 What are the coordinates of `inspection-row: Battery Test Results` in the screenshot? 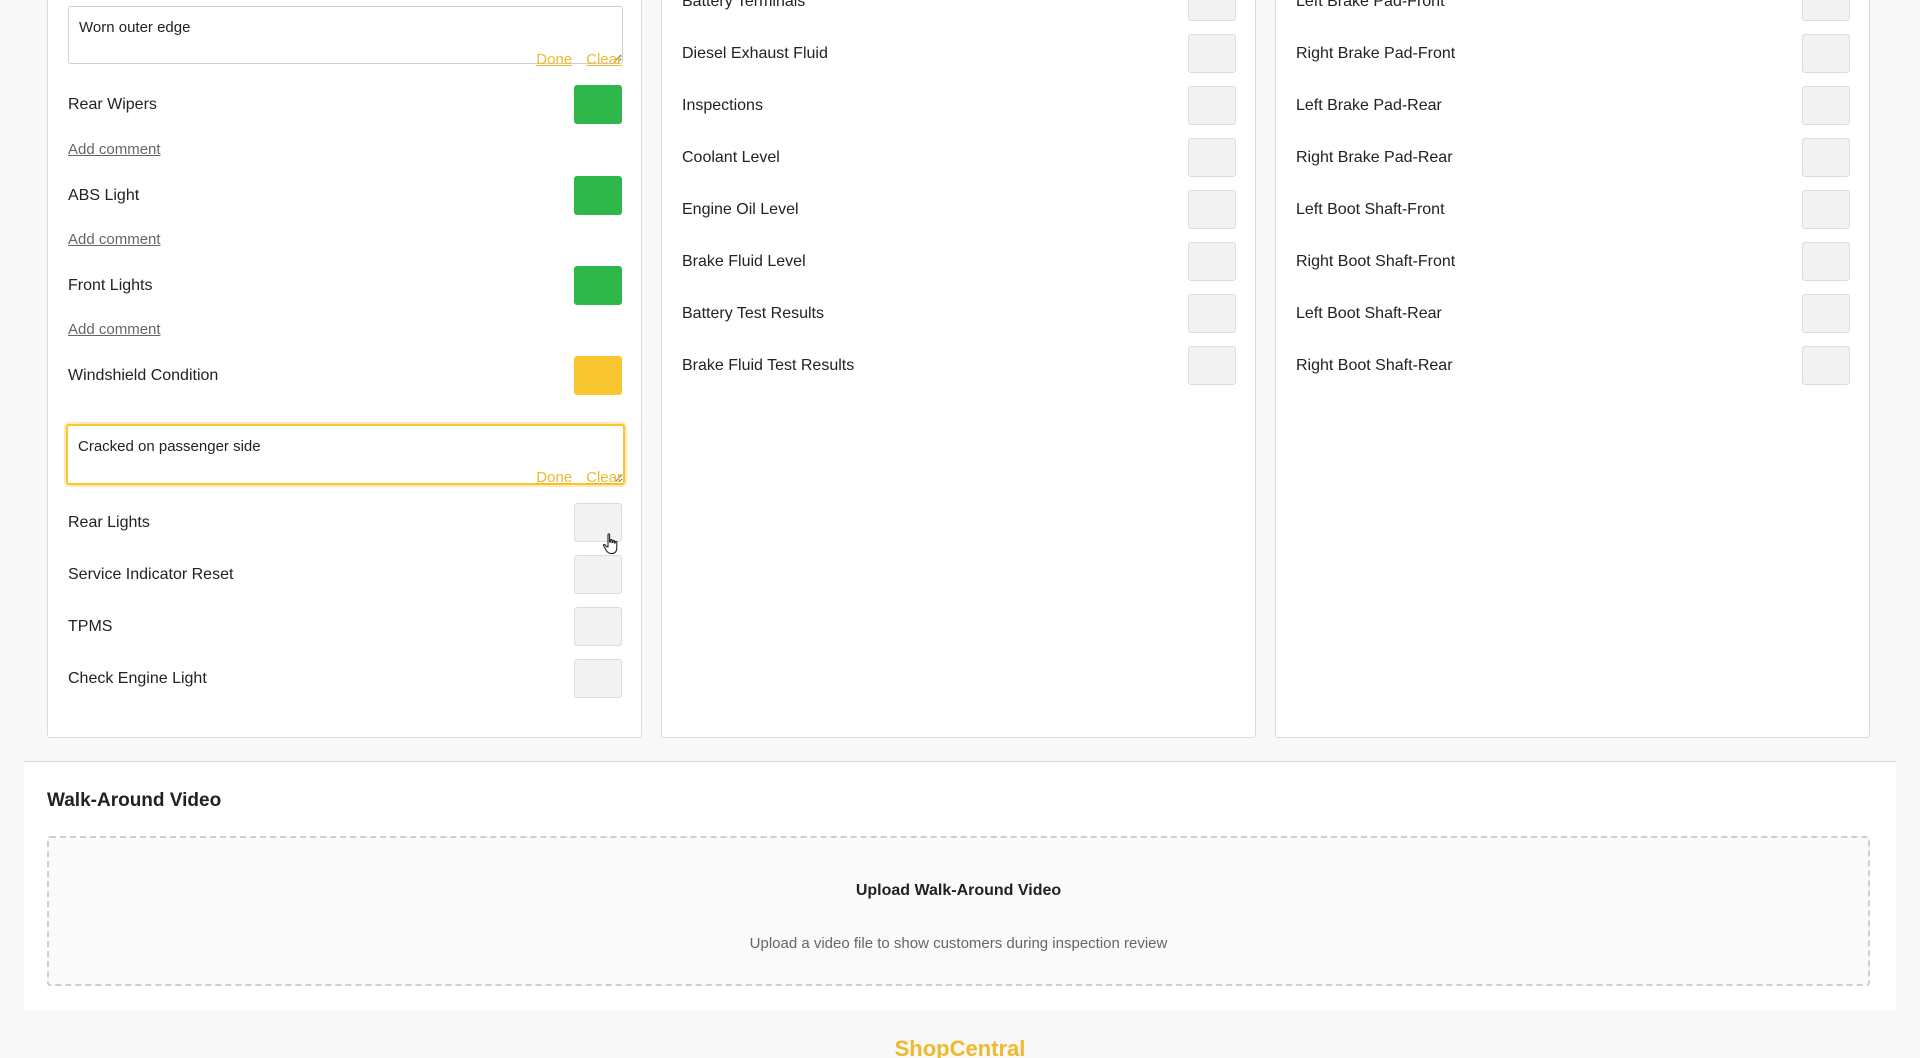 It's located at (958, 314).